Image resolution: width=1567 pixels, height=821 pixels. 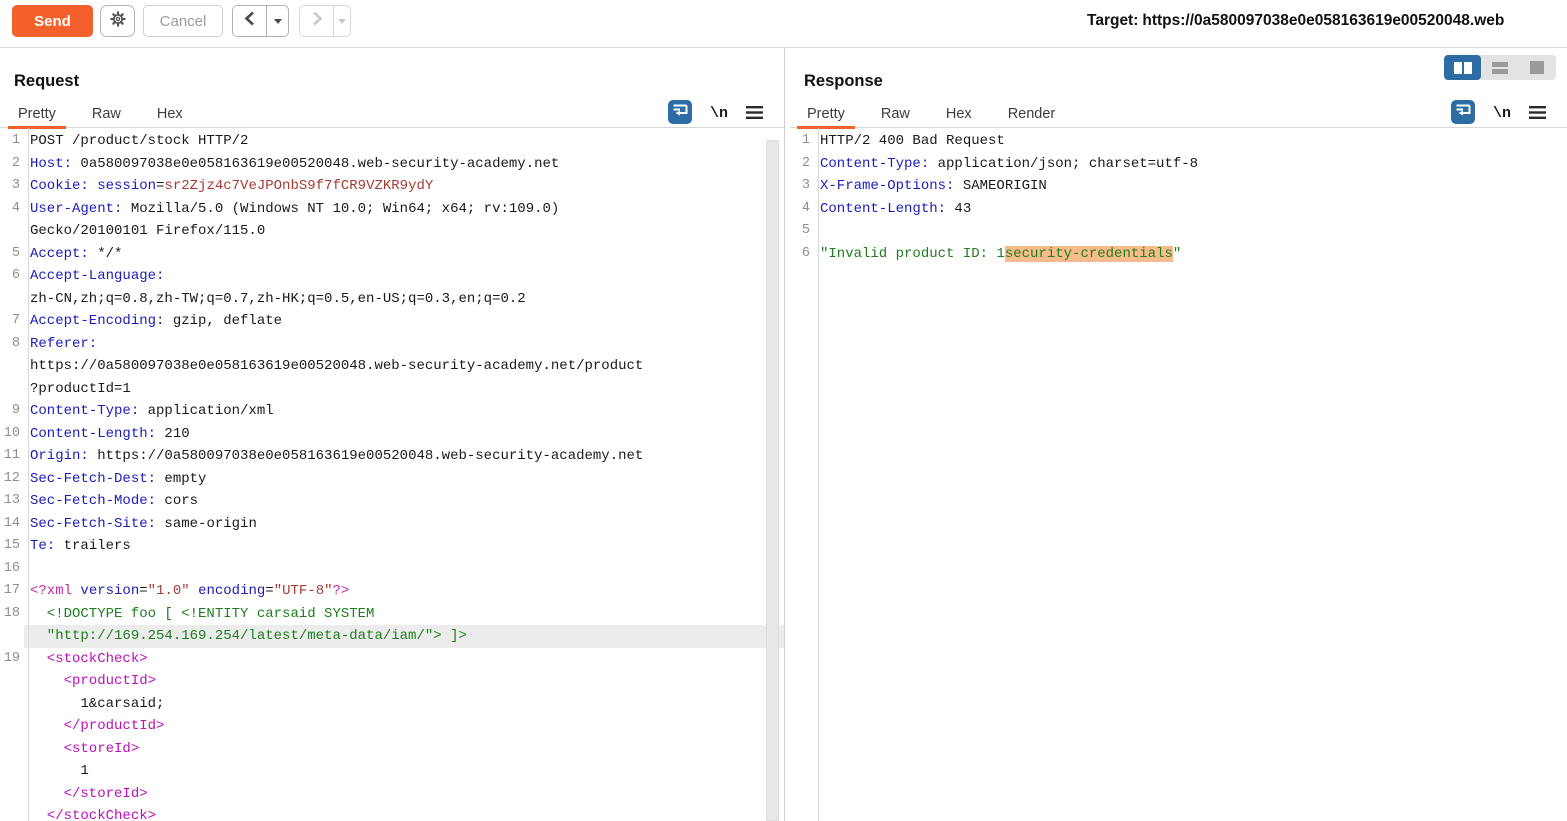 What do you see at coordinates (1178, 186) in the screenshot?
I see `response-code-line: 3 X-Frame-Options: SAMEORIGIN` at bounding box center [1178, 186].